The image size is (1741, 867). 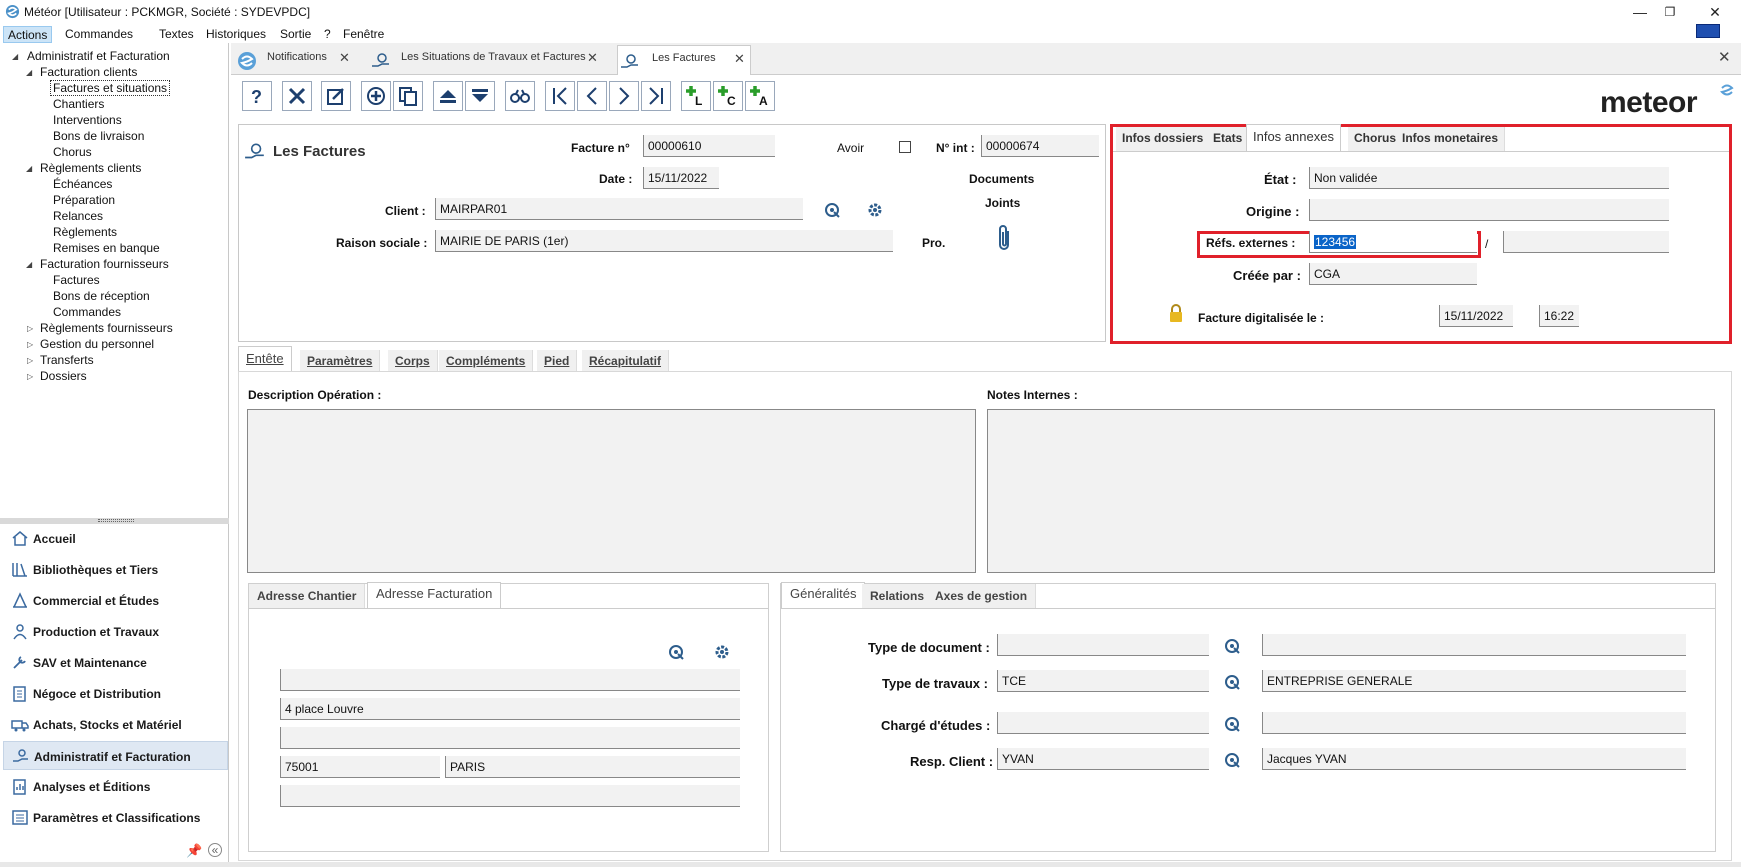 What do you see at coordinates (611, 491) in the screenshot?
I see `description-operation-textarea` at bounding box center [611, 491].